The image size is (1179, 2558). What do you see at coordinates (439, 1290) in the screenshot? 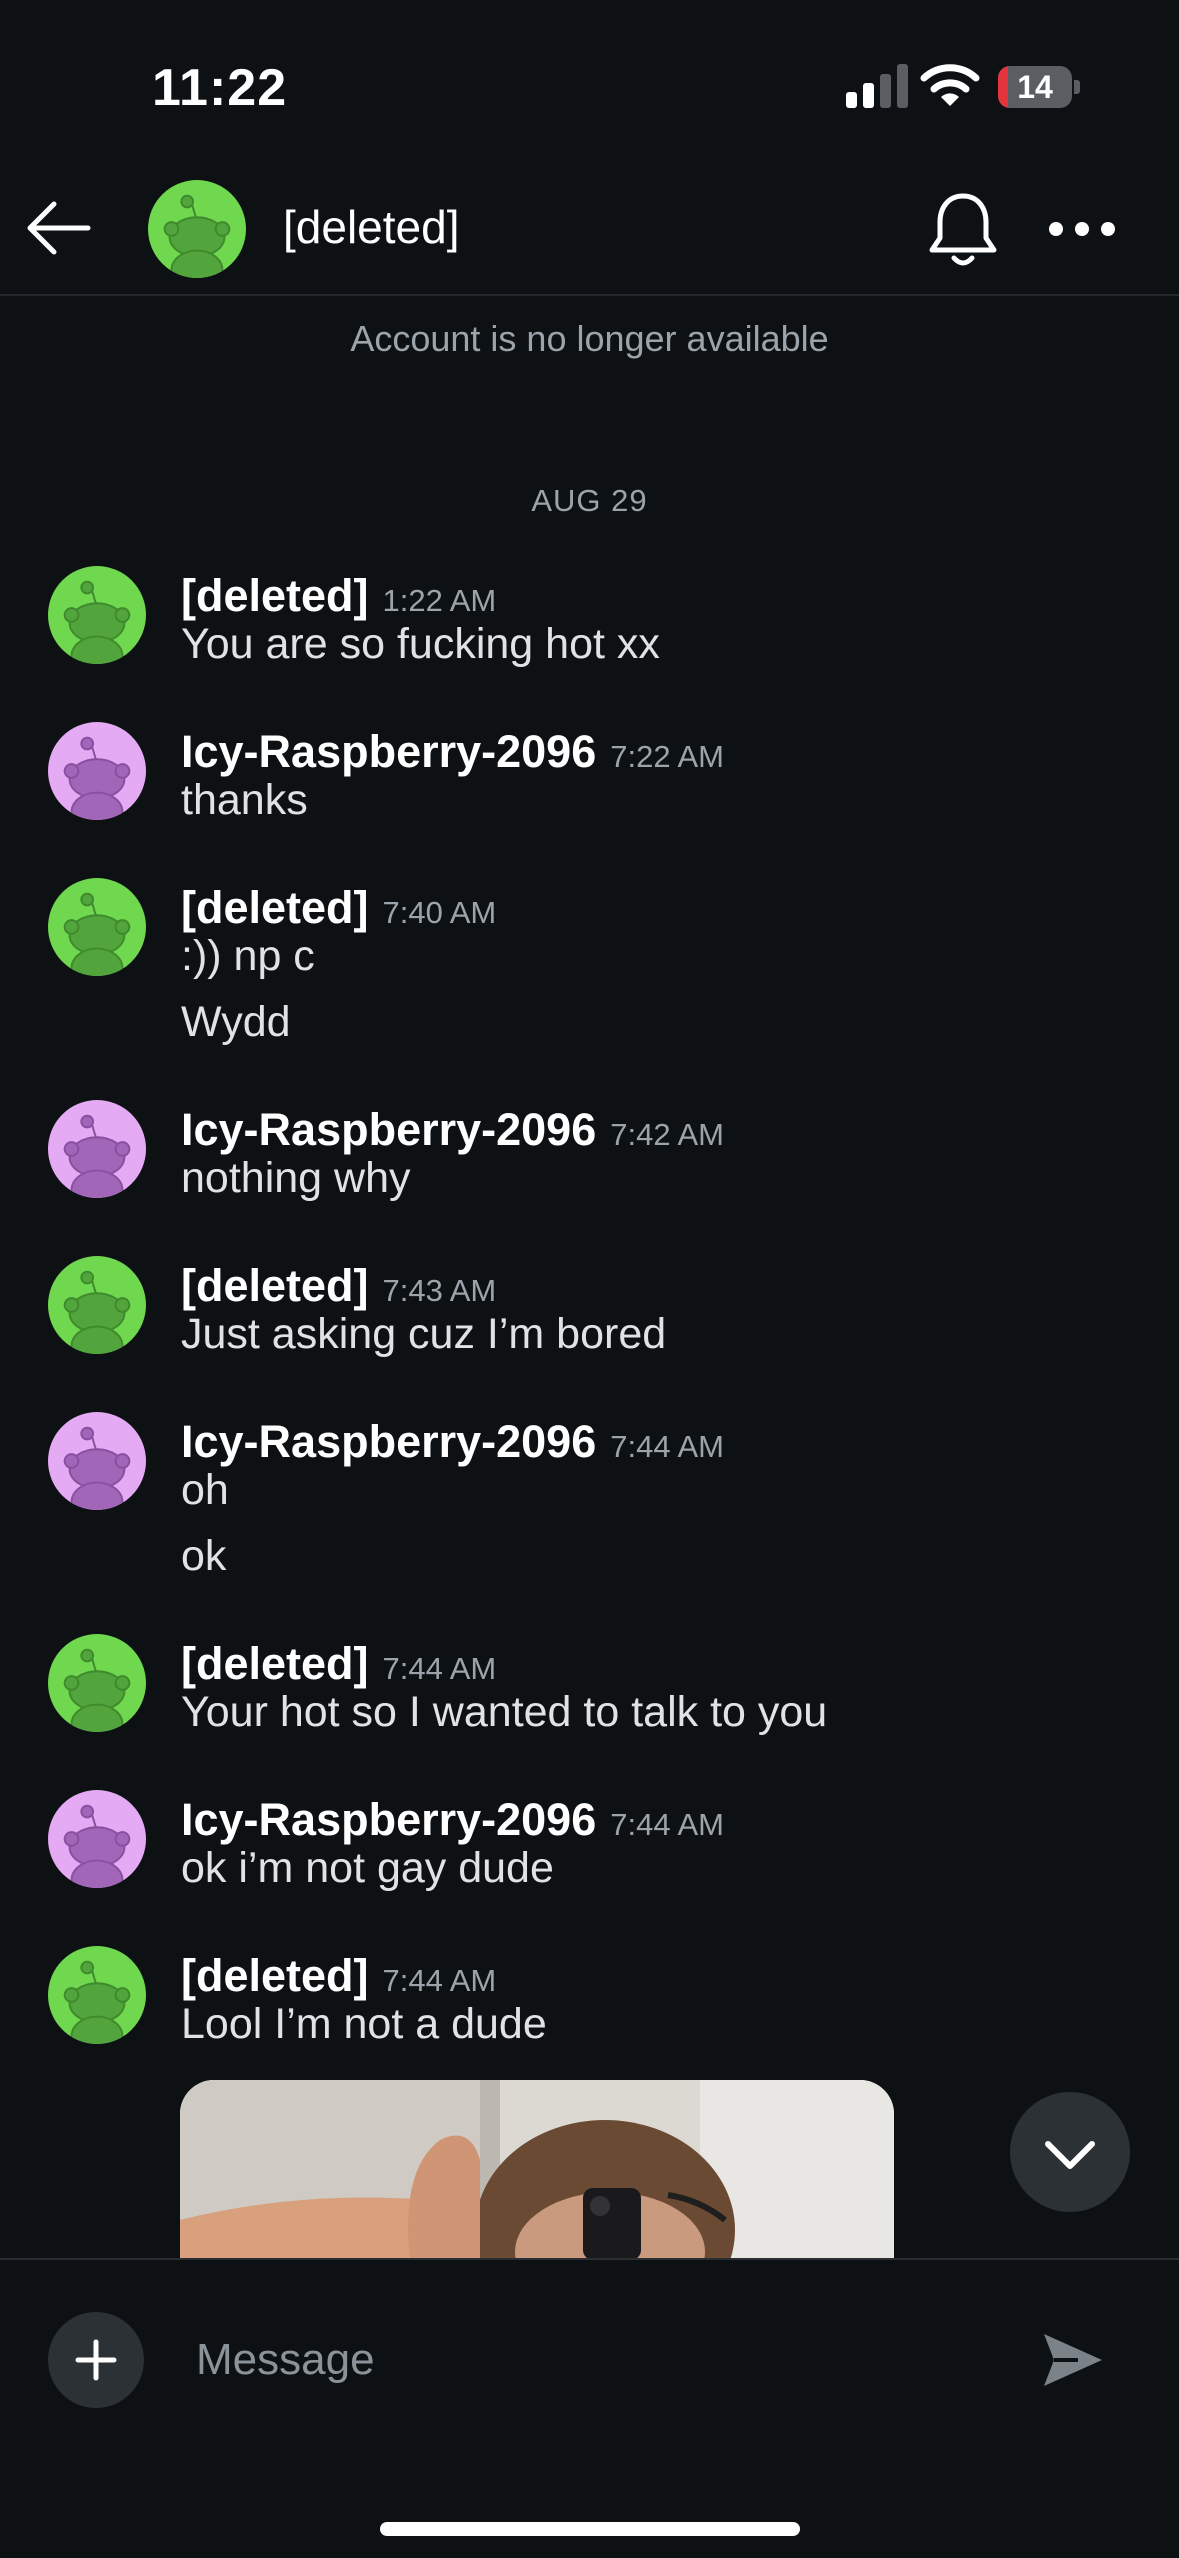
I see `message-timestamp: 7:43 AM` at bounding box center [439, 1290].